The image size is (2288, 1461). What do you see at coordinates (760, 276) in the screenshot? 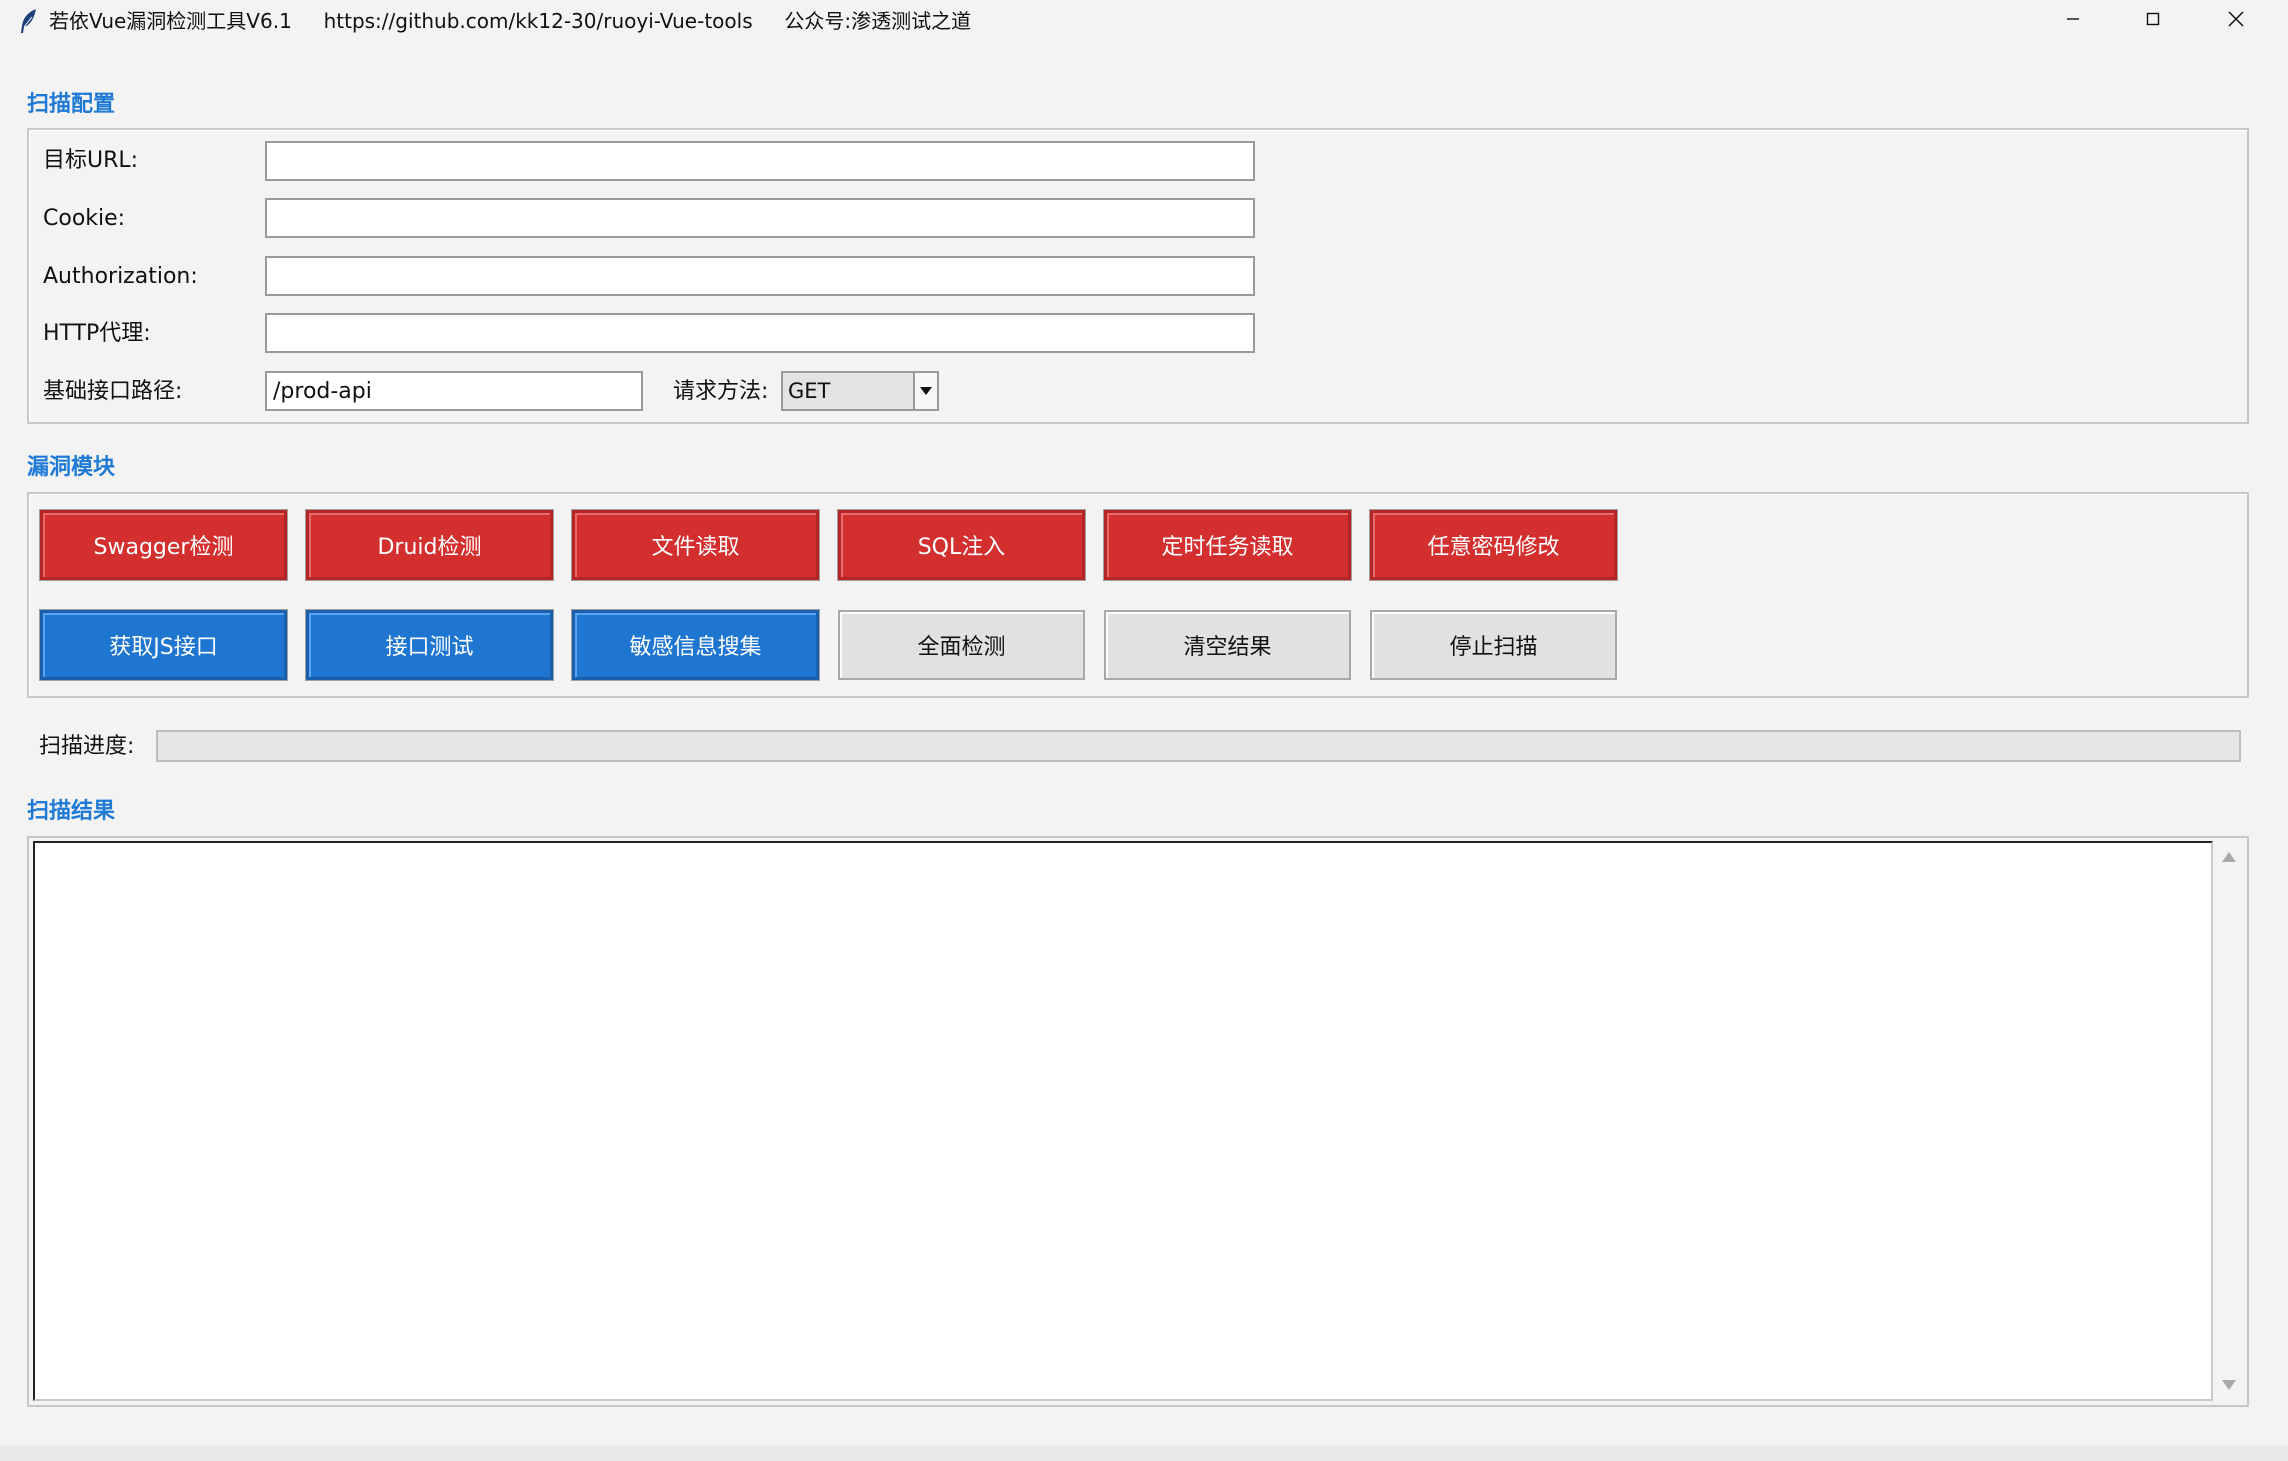
I see `authorization-input` at bounding box center [760, 276].